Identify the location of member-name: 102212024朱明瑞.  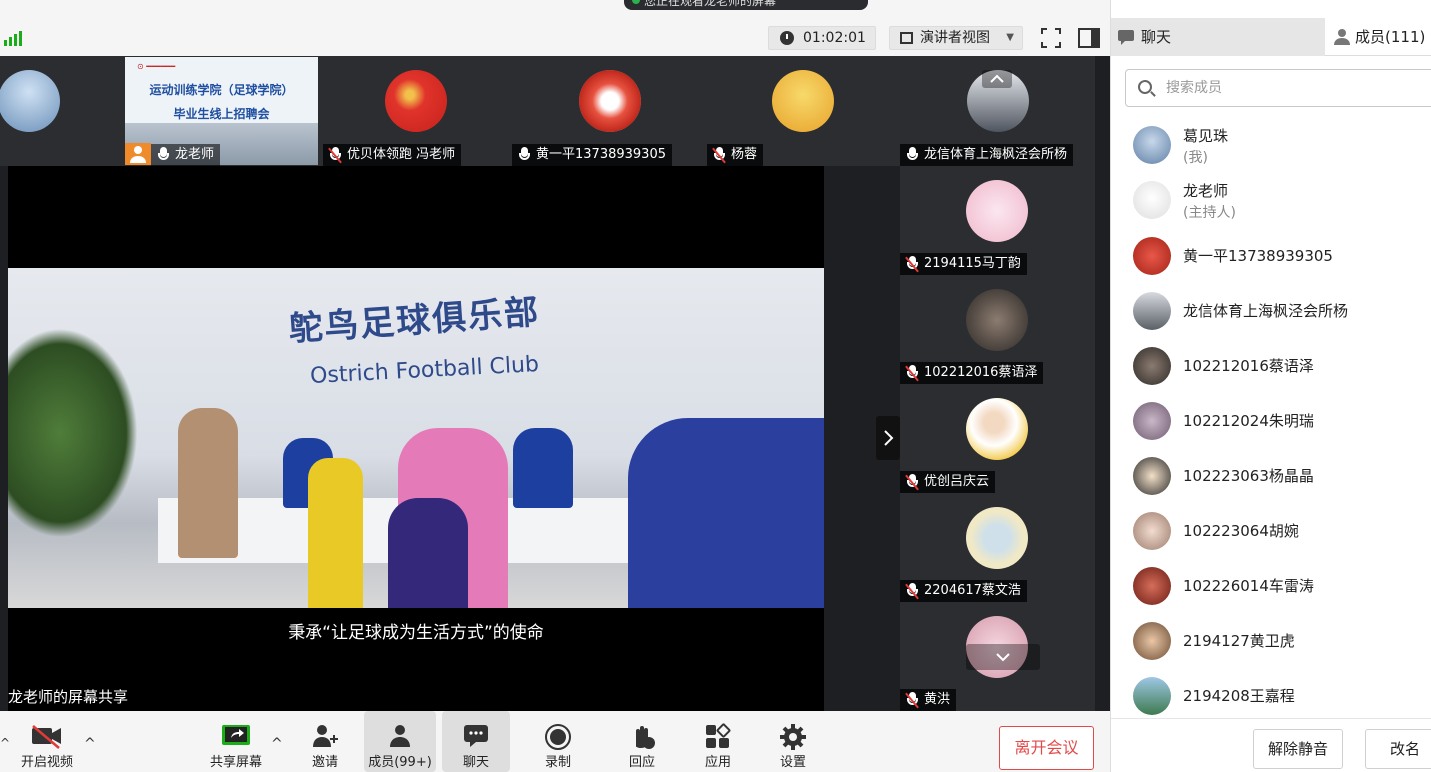
(1248, 421).